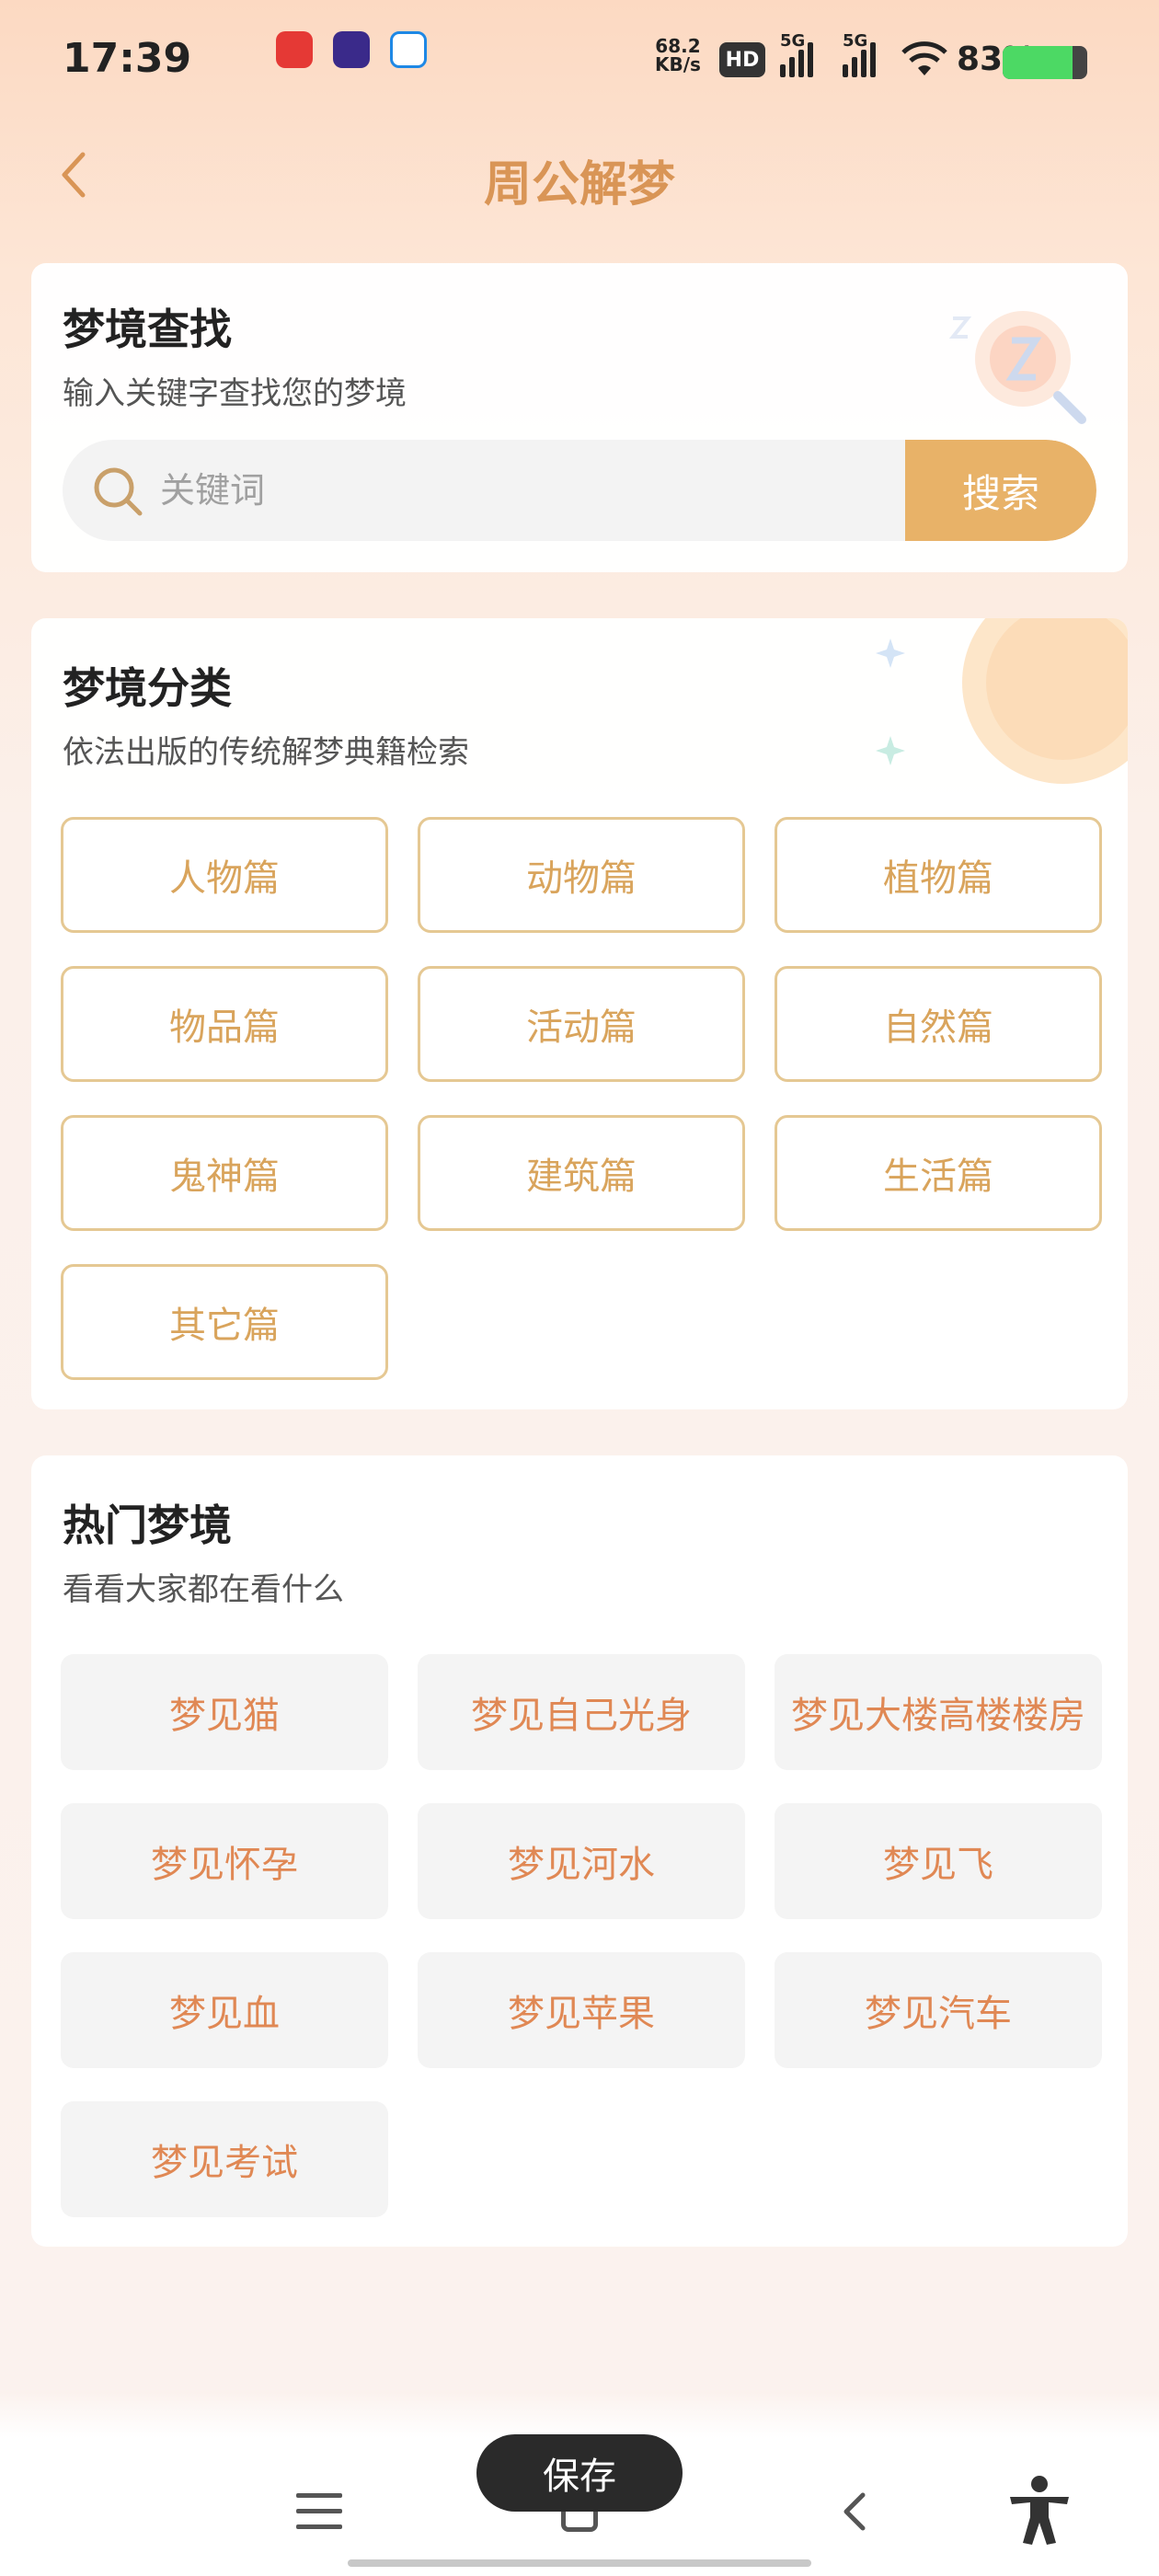 This screenshot has width=1159, height=2576. I want to click on category-button: 植物篇, so click(938, 875).